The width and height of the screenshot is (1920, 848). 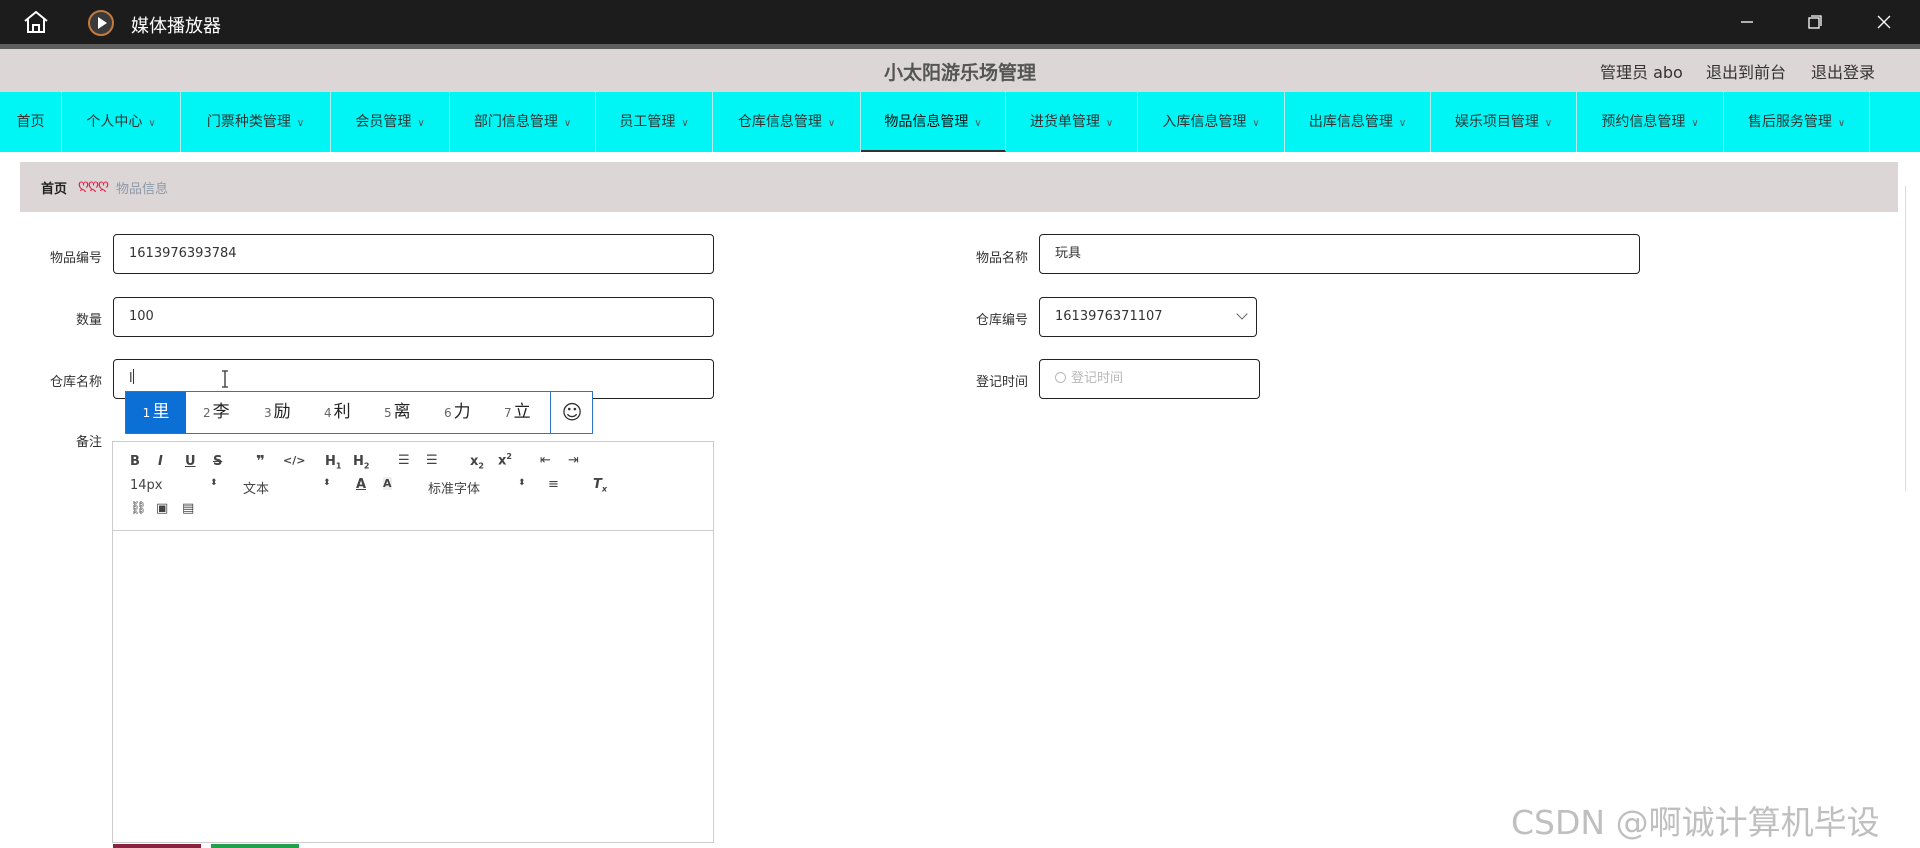 I want to click on minimize-icon, so click(x=1747, y=22).